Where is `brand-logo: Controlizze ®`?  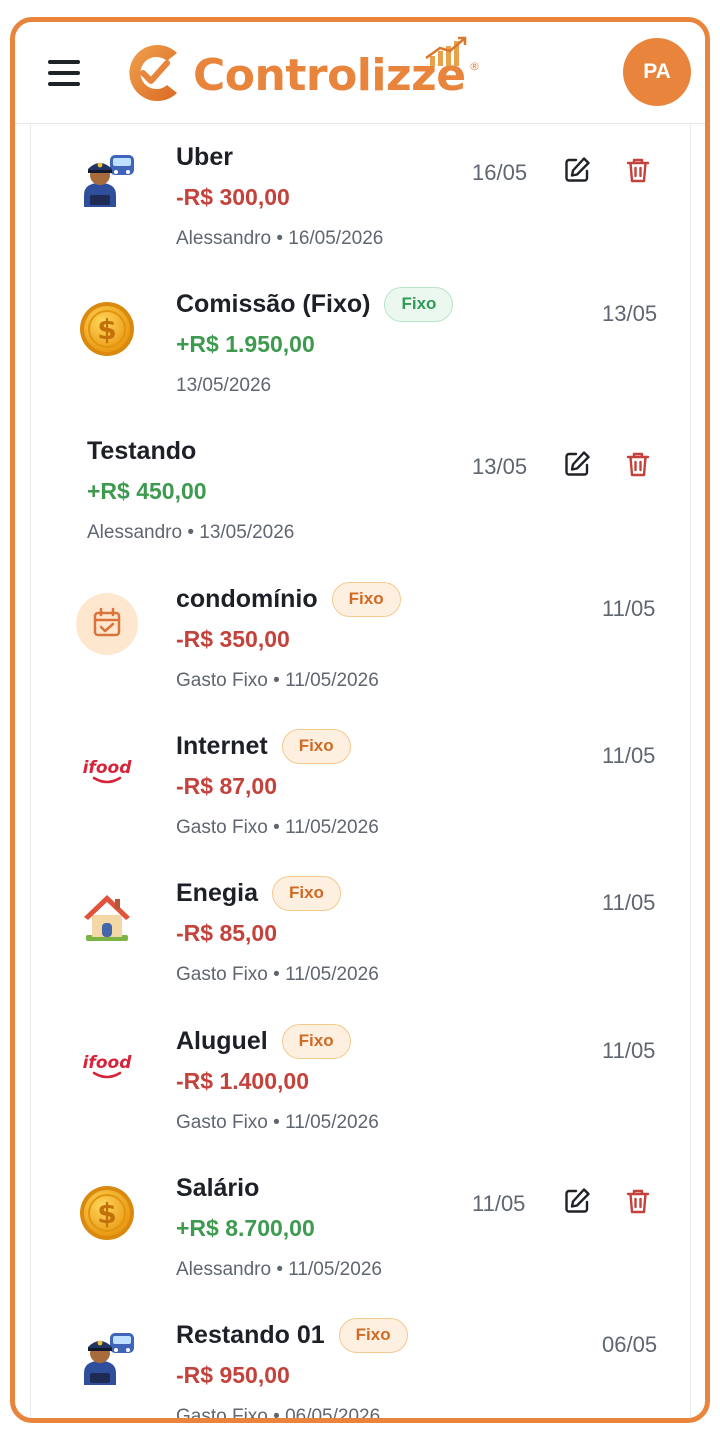 brand-logo: Controlizze ® is located at coordinates (300, 72).